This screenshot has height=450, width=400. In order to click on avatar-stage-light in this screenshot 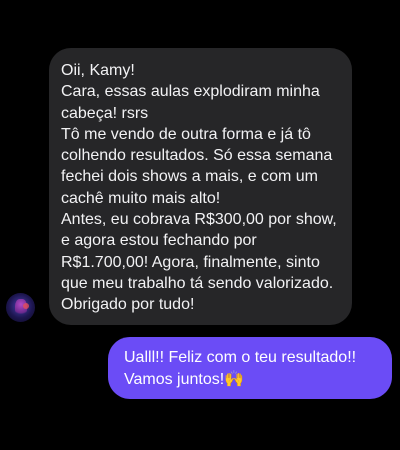, I will do `click(26, 306)`.